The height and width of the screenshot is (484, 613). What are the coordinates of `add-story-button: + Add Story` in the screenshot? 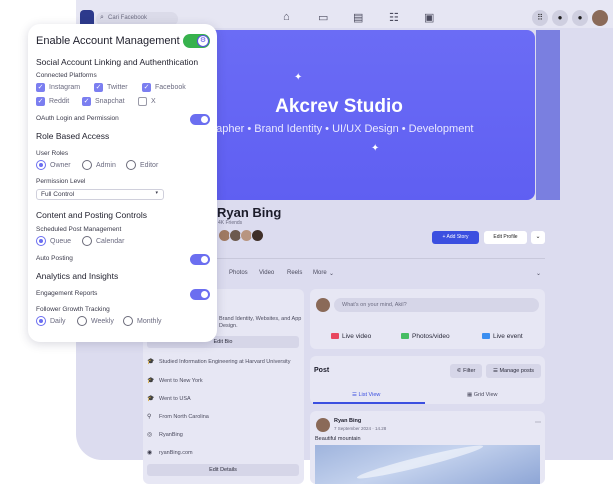 It's located at (455, 237).